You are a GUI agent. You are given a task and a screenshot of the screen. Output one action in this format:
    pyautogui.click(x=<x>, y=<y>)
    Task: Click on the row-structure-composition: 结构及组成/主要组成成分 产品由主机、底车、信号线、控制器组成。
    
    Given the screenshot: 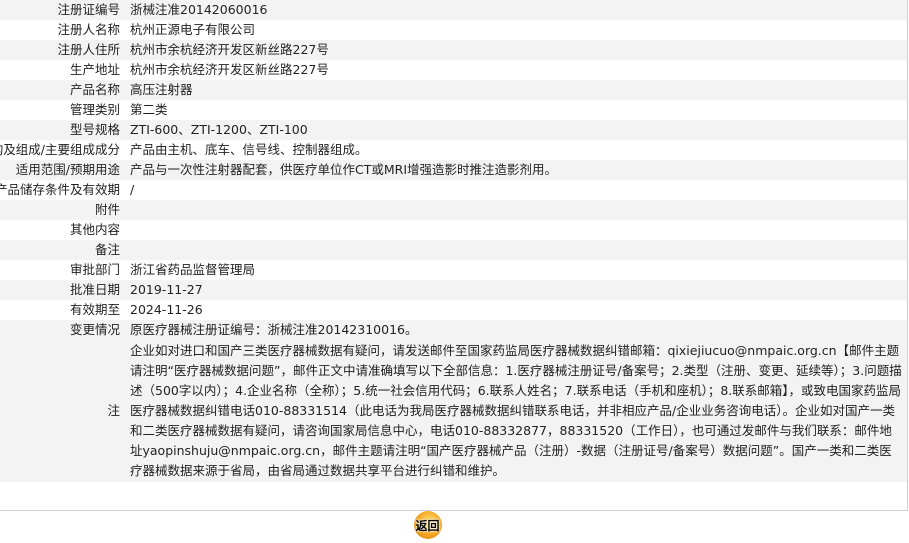 What is the action you would take?
    pyautogui.click(x=453, y=150)
    